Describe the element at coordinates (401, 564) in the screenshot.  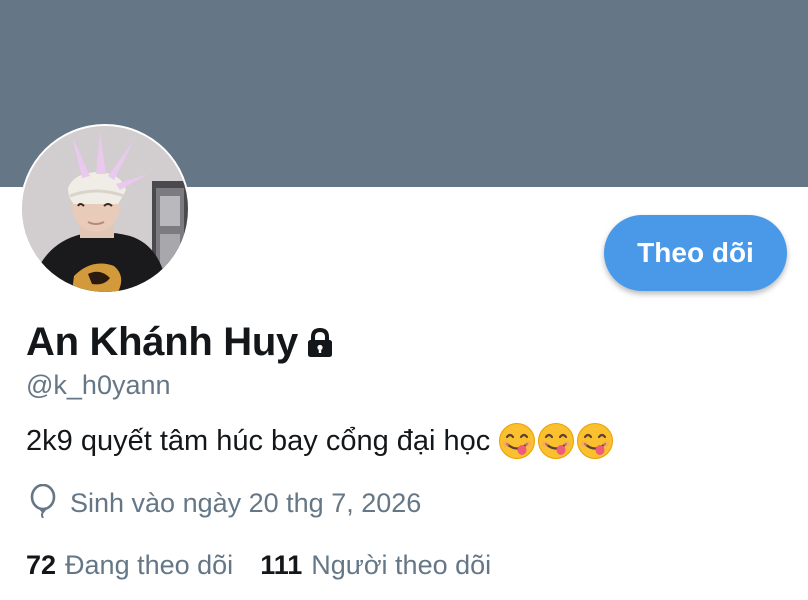
I see `followers-label: Người theo dõi` at that location.